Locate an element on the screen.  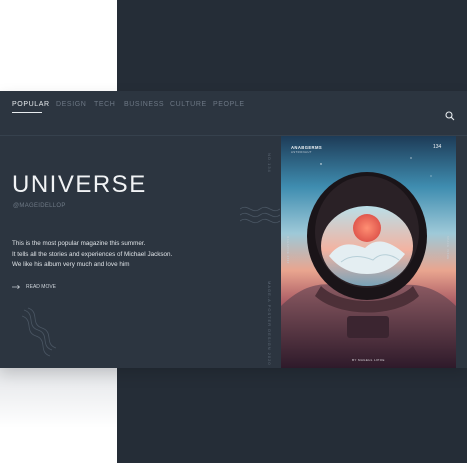
read-more-label: READ MOVE is located at coordinates (41, 287).